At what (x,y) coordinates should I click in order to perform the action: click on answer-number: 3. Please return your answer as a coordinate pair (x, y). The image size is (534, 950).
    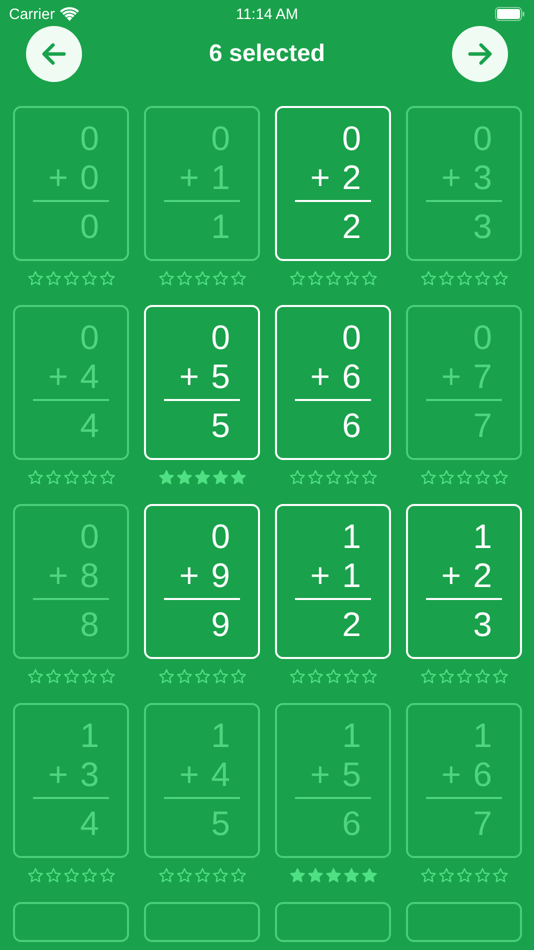
    Looking at the image, I should click on (482, 625).